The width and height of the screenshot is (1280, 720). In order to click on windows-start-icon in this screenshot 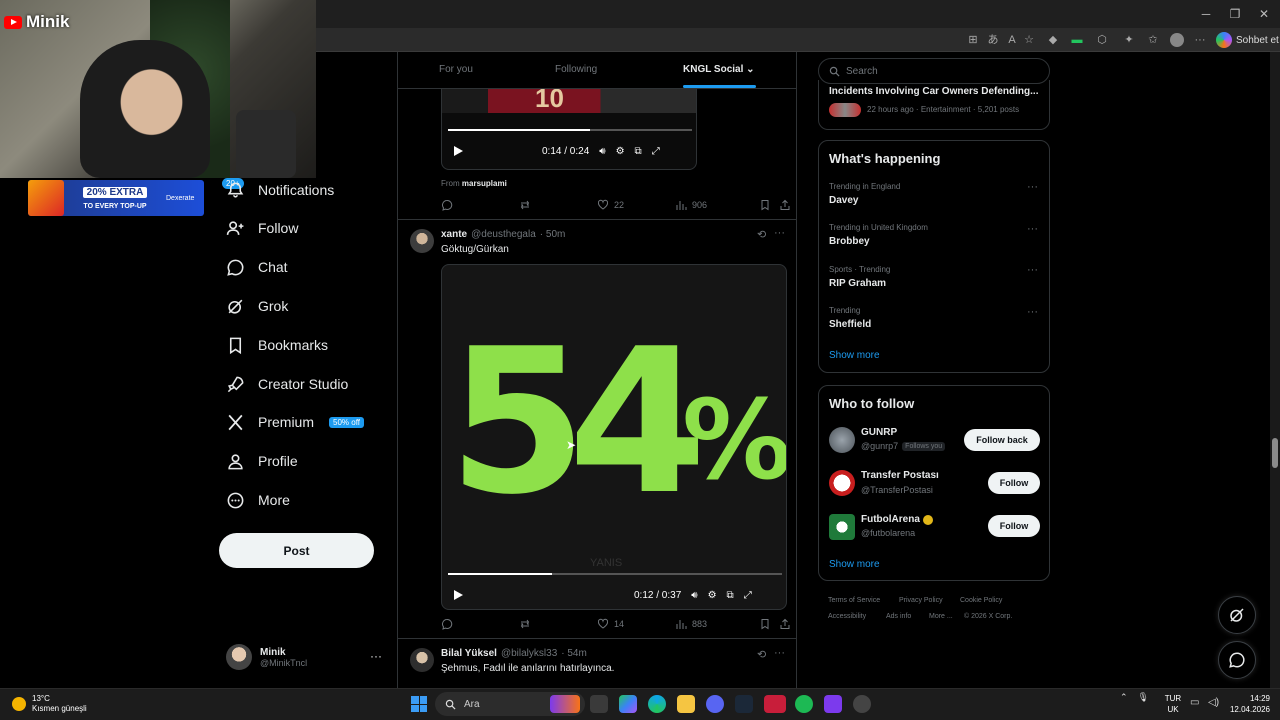, I will do `click(419, 704)`.